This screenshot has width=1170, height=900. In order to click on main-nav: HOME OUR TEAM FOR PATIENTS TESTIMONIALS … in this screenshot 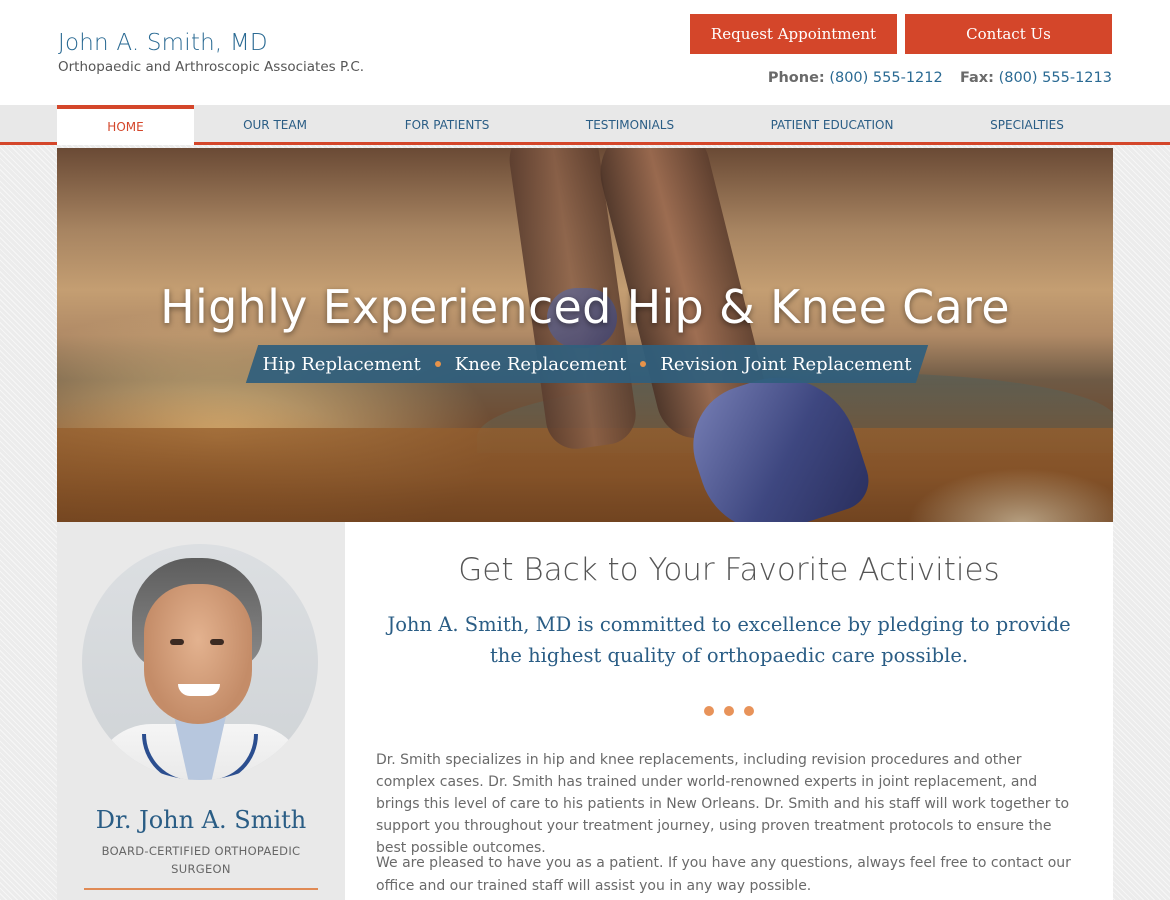, I will do `click(585, 125)`.